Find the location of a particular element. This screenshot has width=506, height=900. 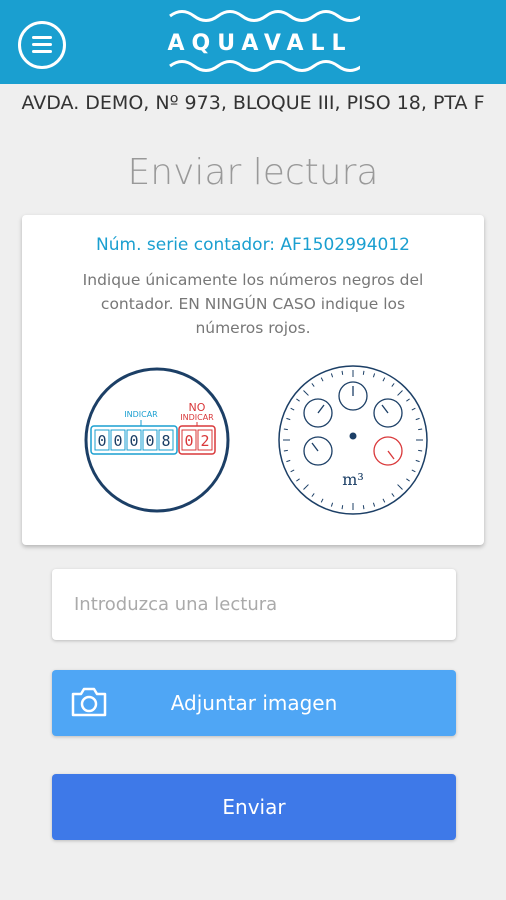

indicate-label: INDICAR is located at coordinates (141, 414).